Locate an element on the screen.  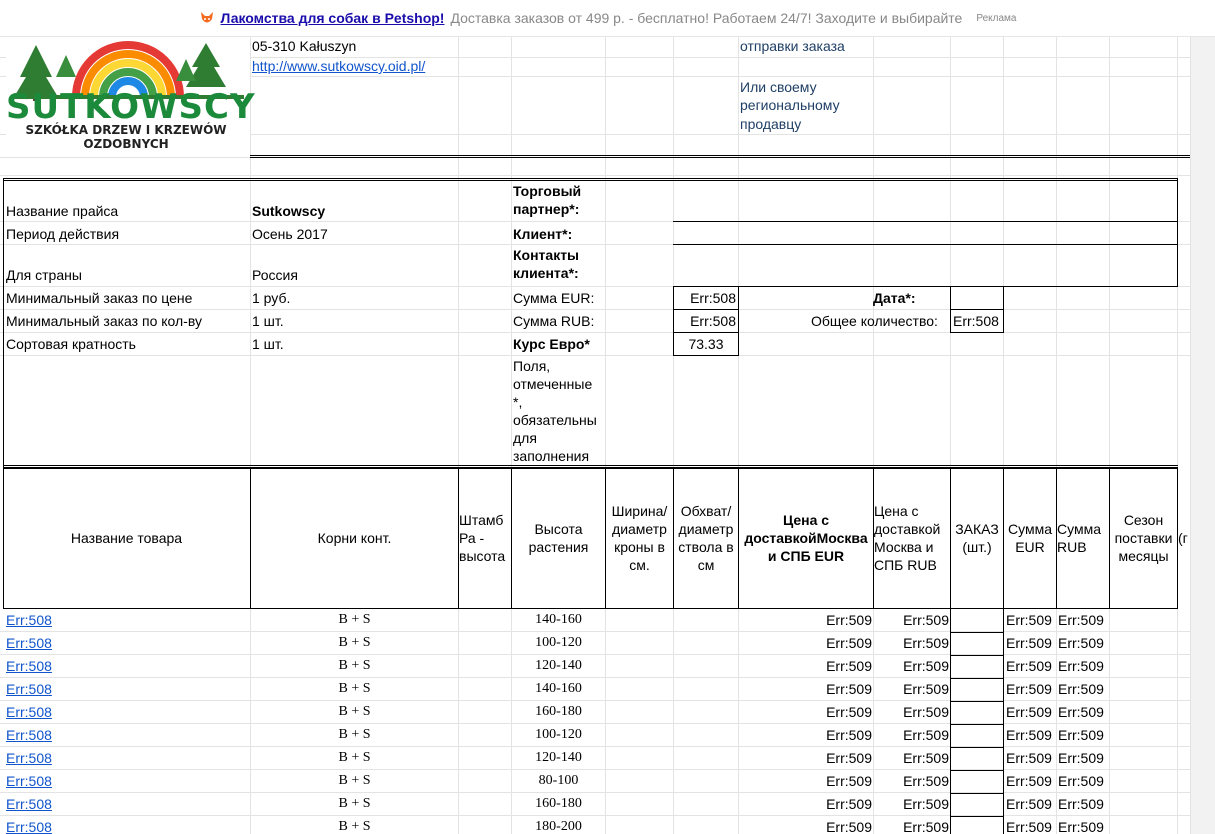
info-value-multiplicity: 1 шт. is located at coordinates (268, 344).